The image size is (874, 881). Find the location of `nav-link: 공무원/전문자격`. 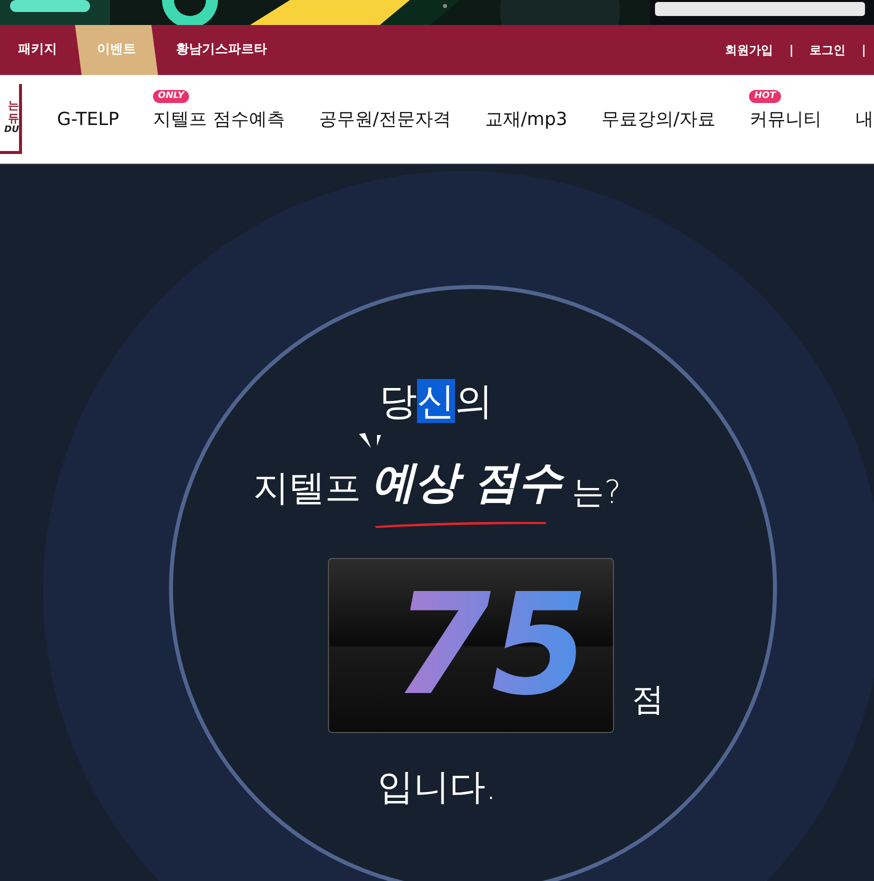

nav-link: 공무원/전문자격 is located at coordinates (384, 119).